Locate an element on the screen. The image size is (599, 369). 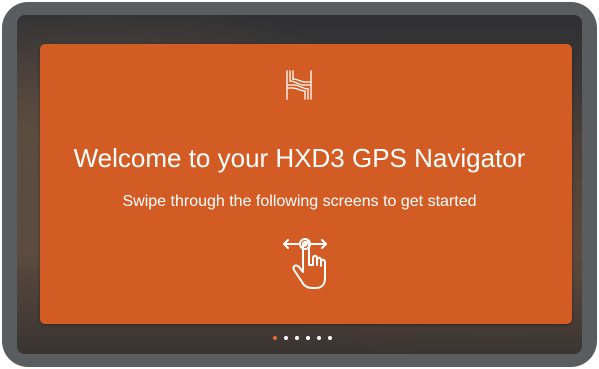
welcome-title: Welcome to your HXD3 GPS Navigator is located at coordinates (299, 158).